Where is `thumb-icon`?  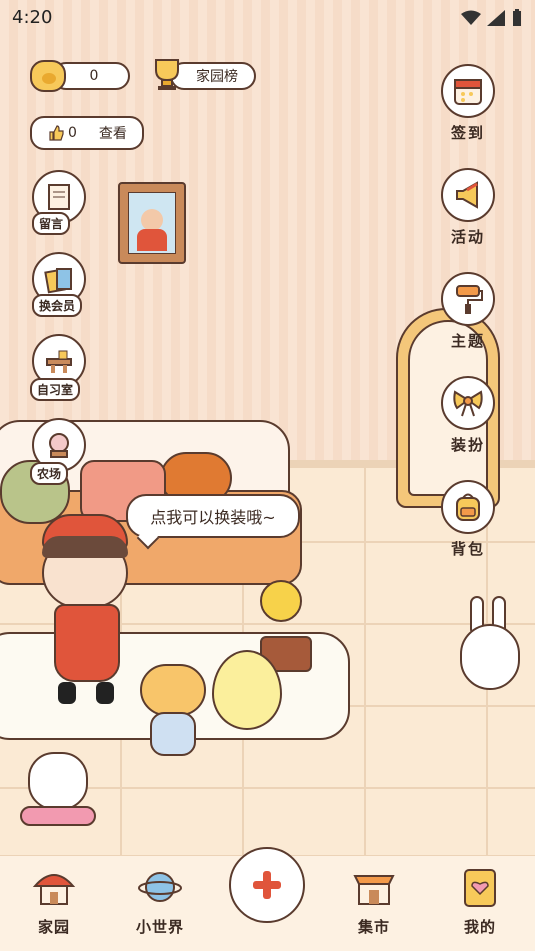 thumb-icon is located at coordinates (56, 133).